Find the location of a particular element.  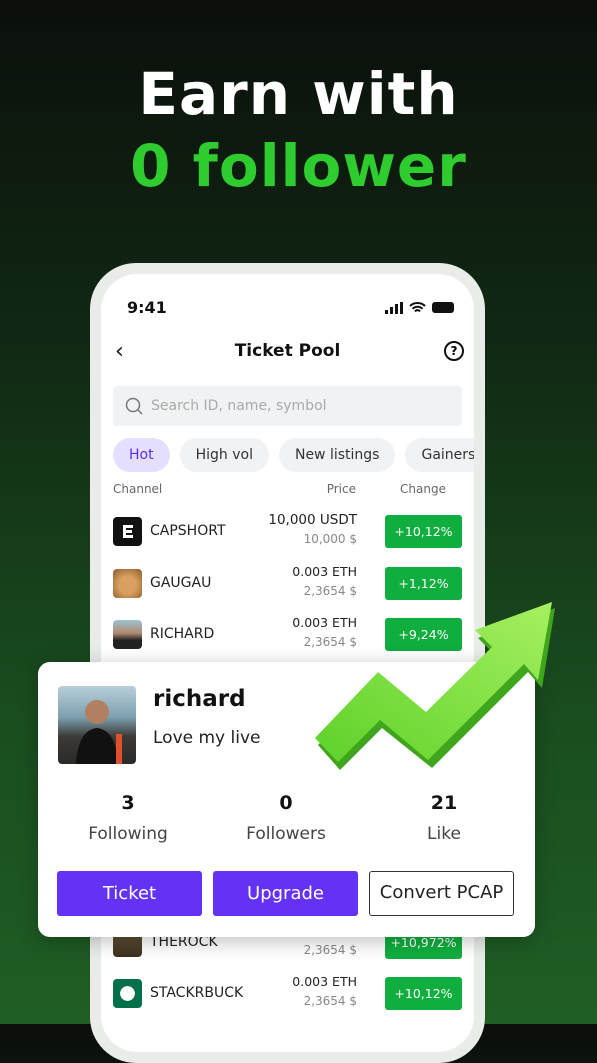

avatar is located at coordinates (97, 725).